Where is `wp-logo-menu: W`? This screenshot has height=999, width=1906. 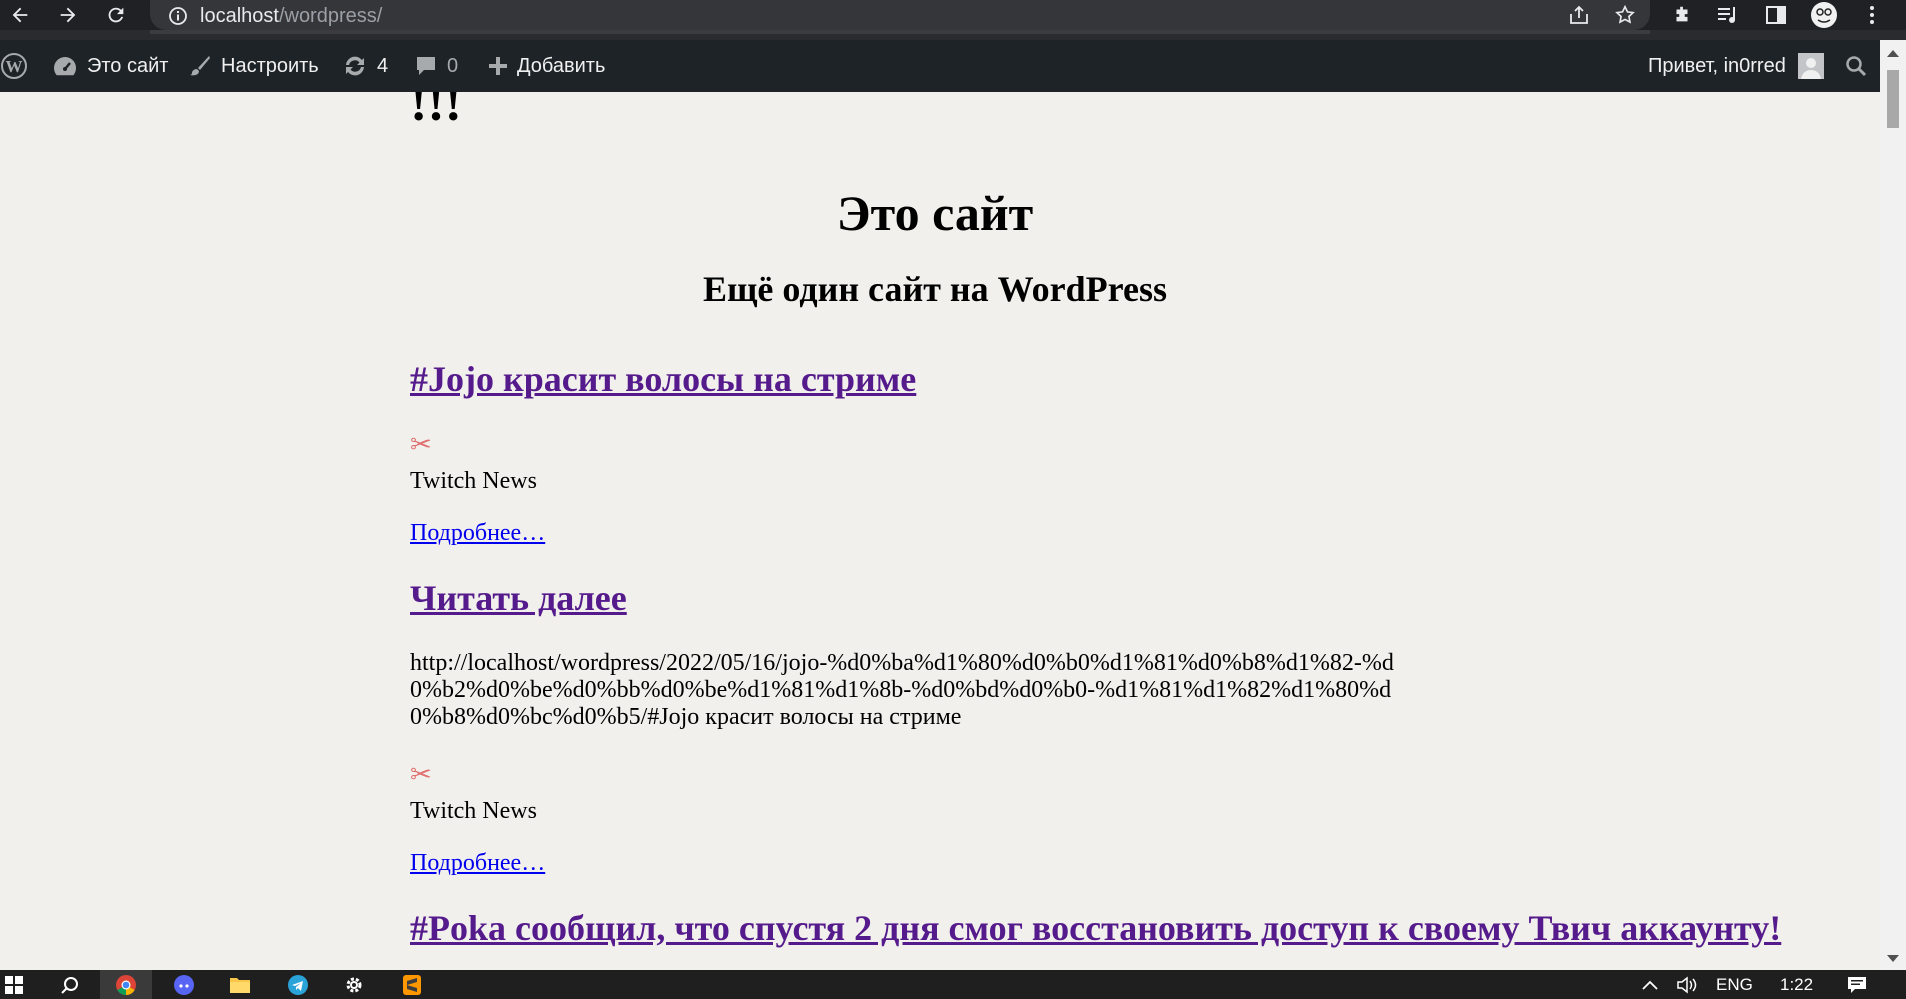
wp-logo-menu: W is located at coordinates (18, 66).